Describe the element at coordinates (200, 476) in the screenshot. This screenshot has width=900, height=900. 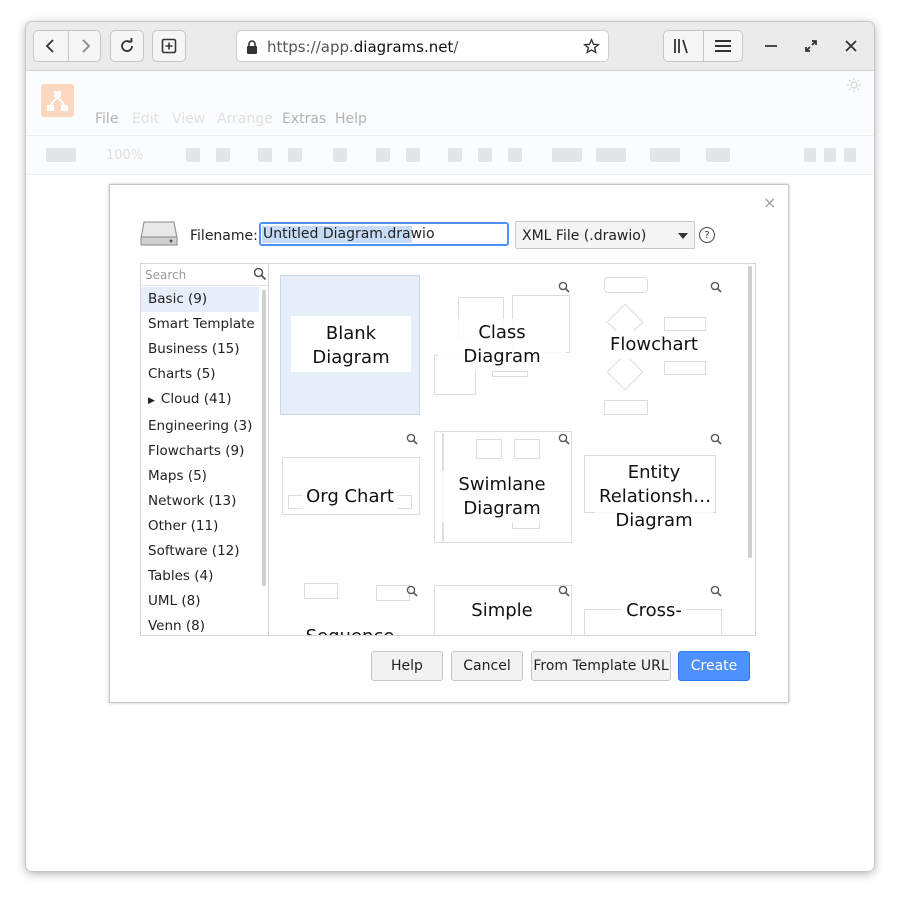
I see `category-maps: Maps (5)` at that location.